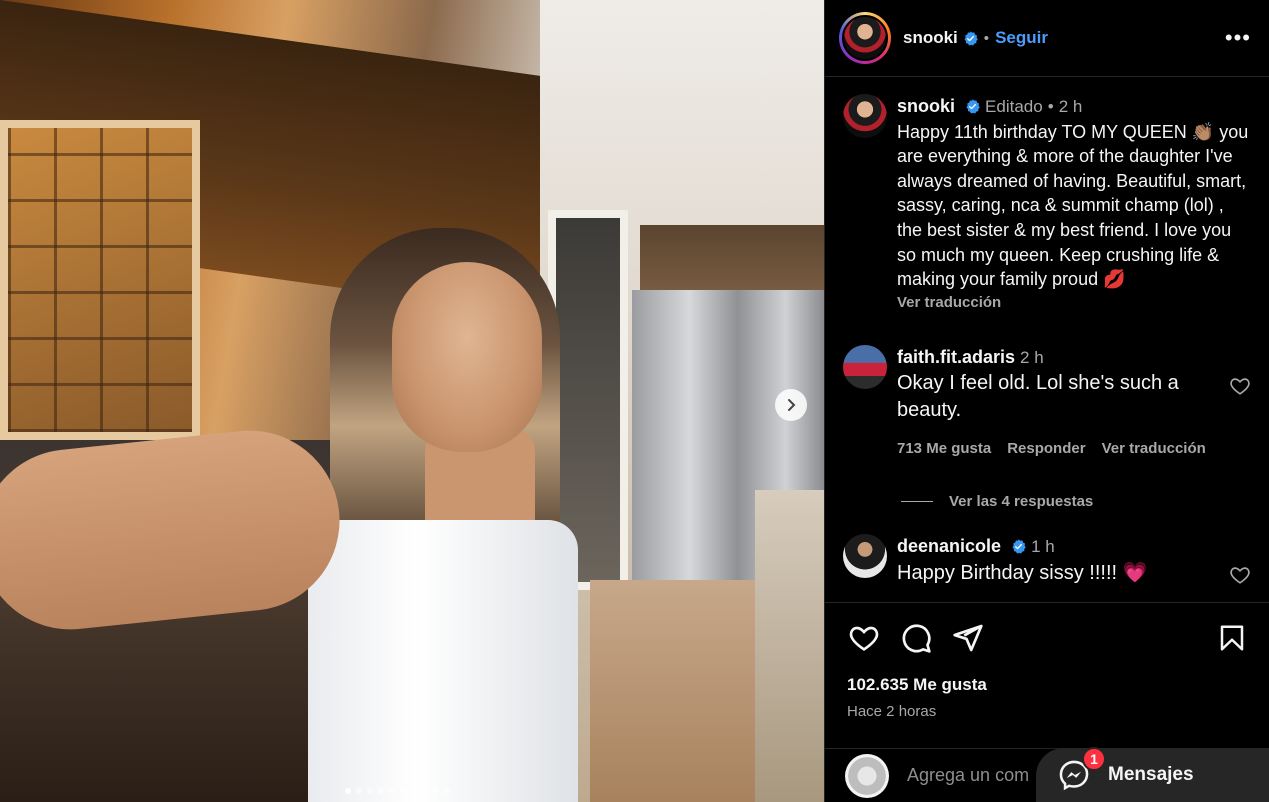  What do you see at coordinates (1043, 546) in the screenshot?
I see `comment-time: 1 h` at bounding box center [1043, 546].